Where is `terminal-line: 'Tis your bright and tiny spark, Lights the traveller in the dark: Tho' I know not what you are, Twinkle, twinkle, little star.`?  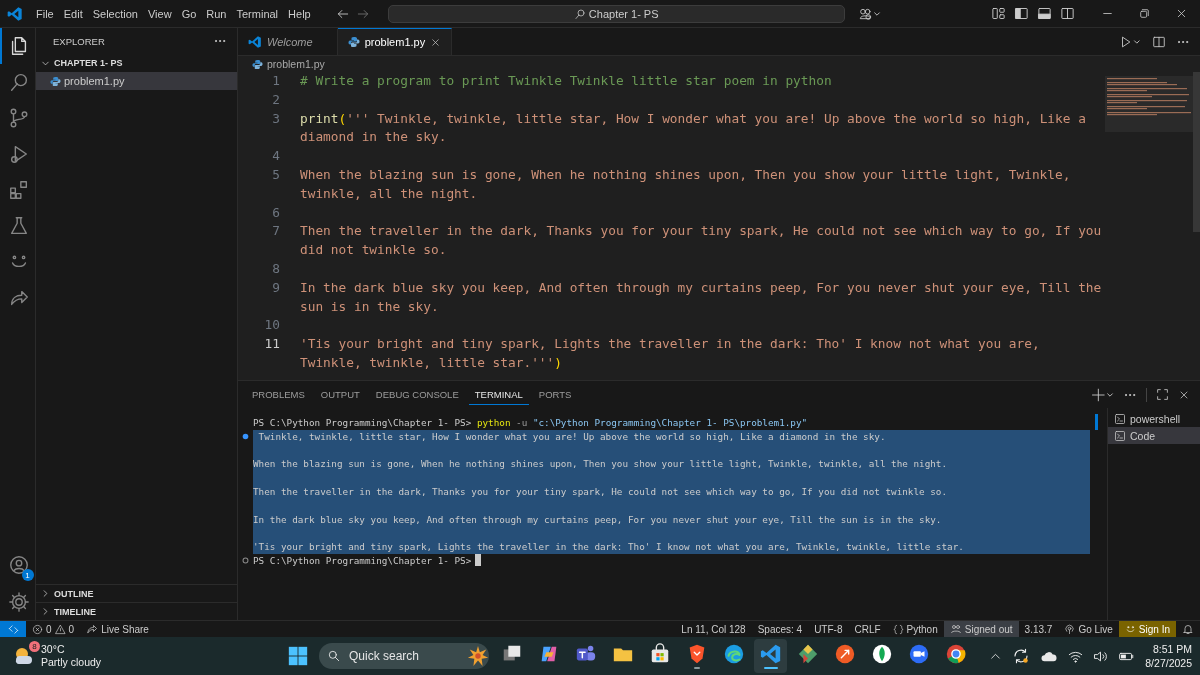 terminal-line: 'Tis your bright and tiny spark, Lights the traveller in the dark: Tho' I know not what you are, Twinkle, twinkle, little star. is located at coordinates (608, 547).